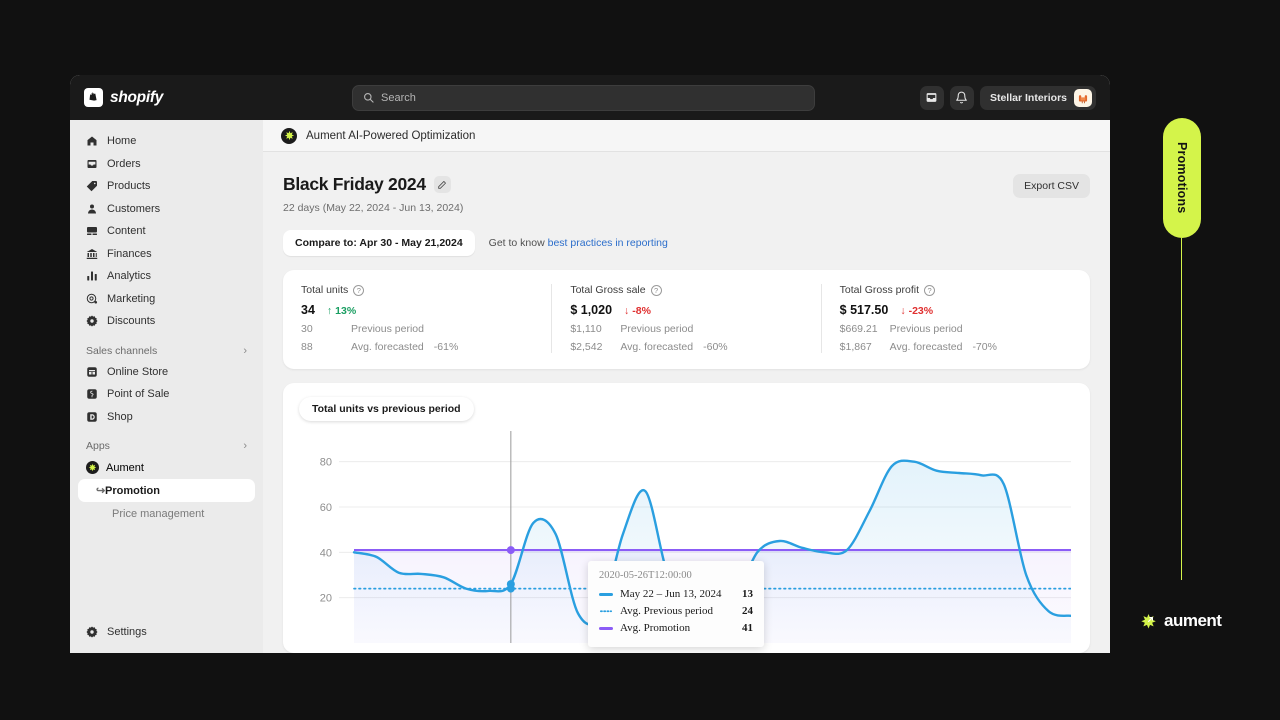  I want to click on promotions-tab-label: Promotions, so click(1182, 178).